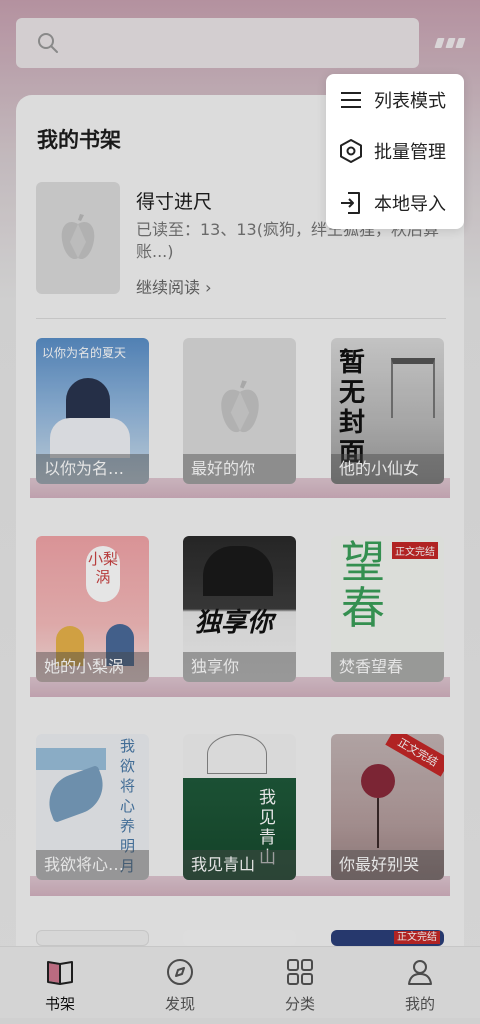 This screenshot has height=1024, width=480. What do you see at coordinates (410, 101) in the screenshot?
I see `menu-item-label: 列表模式` at bounding box center [410, 101].